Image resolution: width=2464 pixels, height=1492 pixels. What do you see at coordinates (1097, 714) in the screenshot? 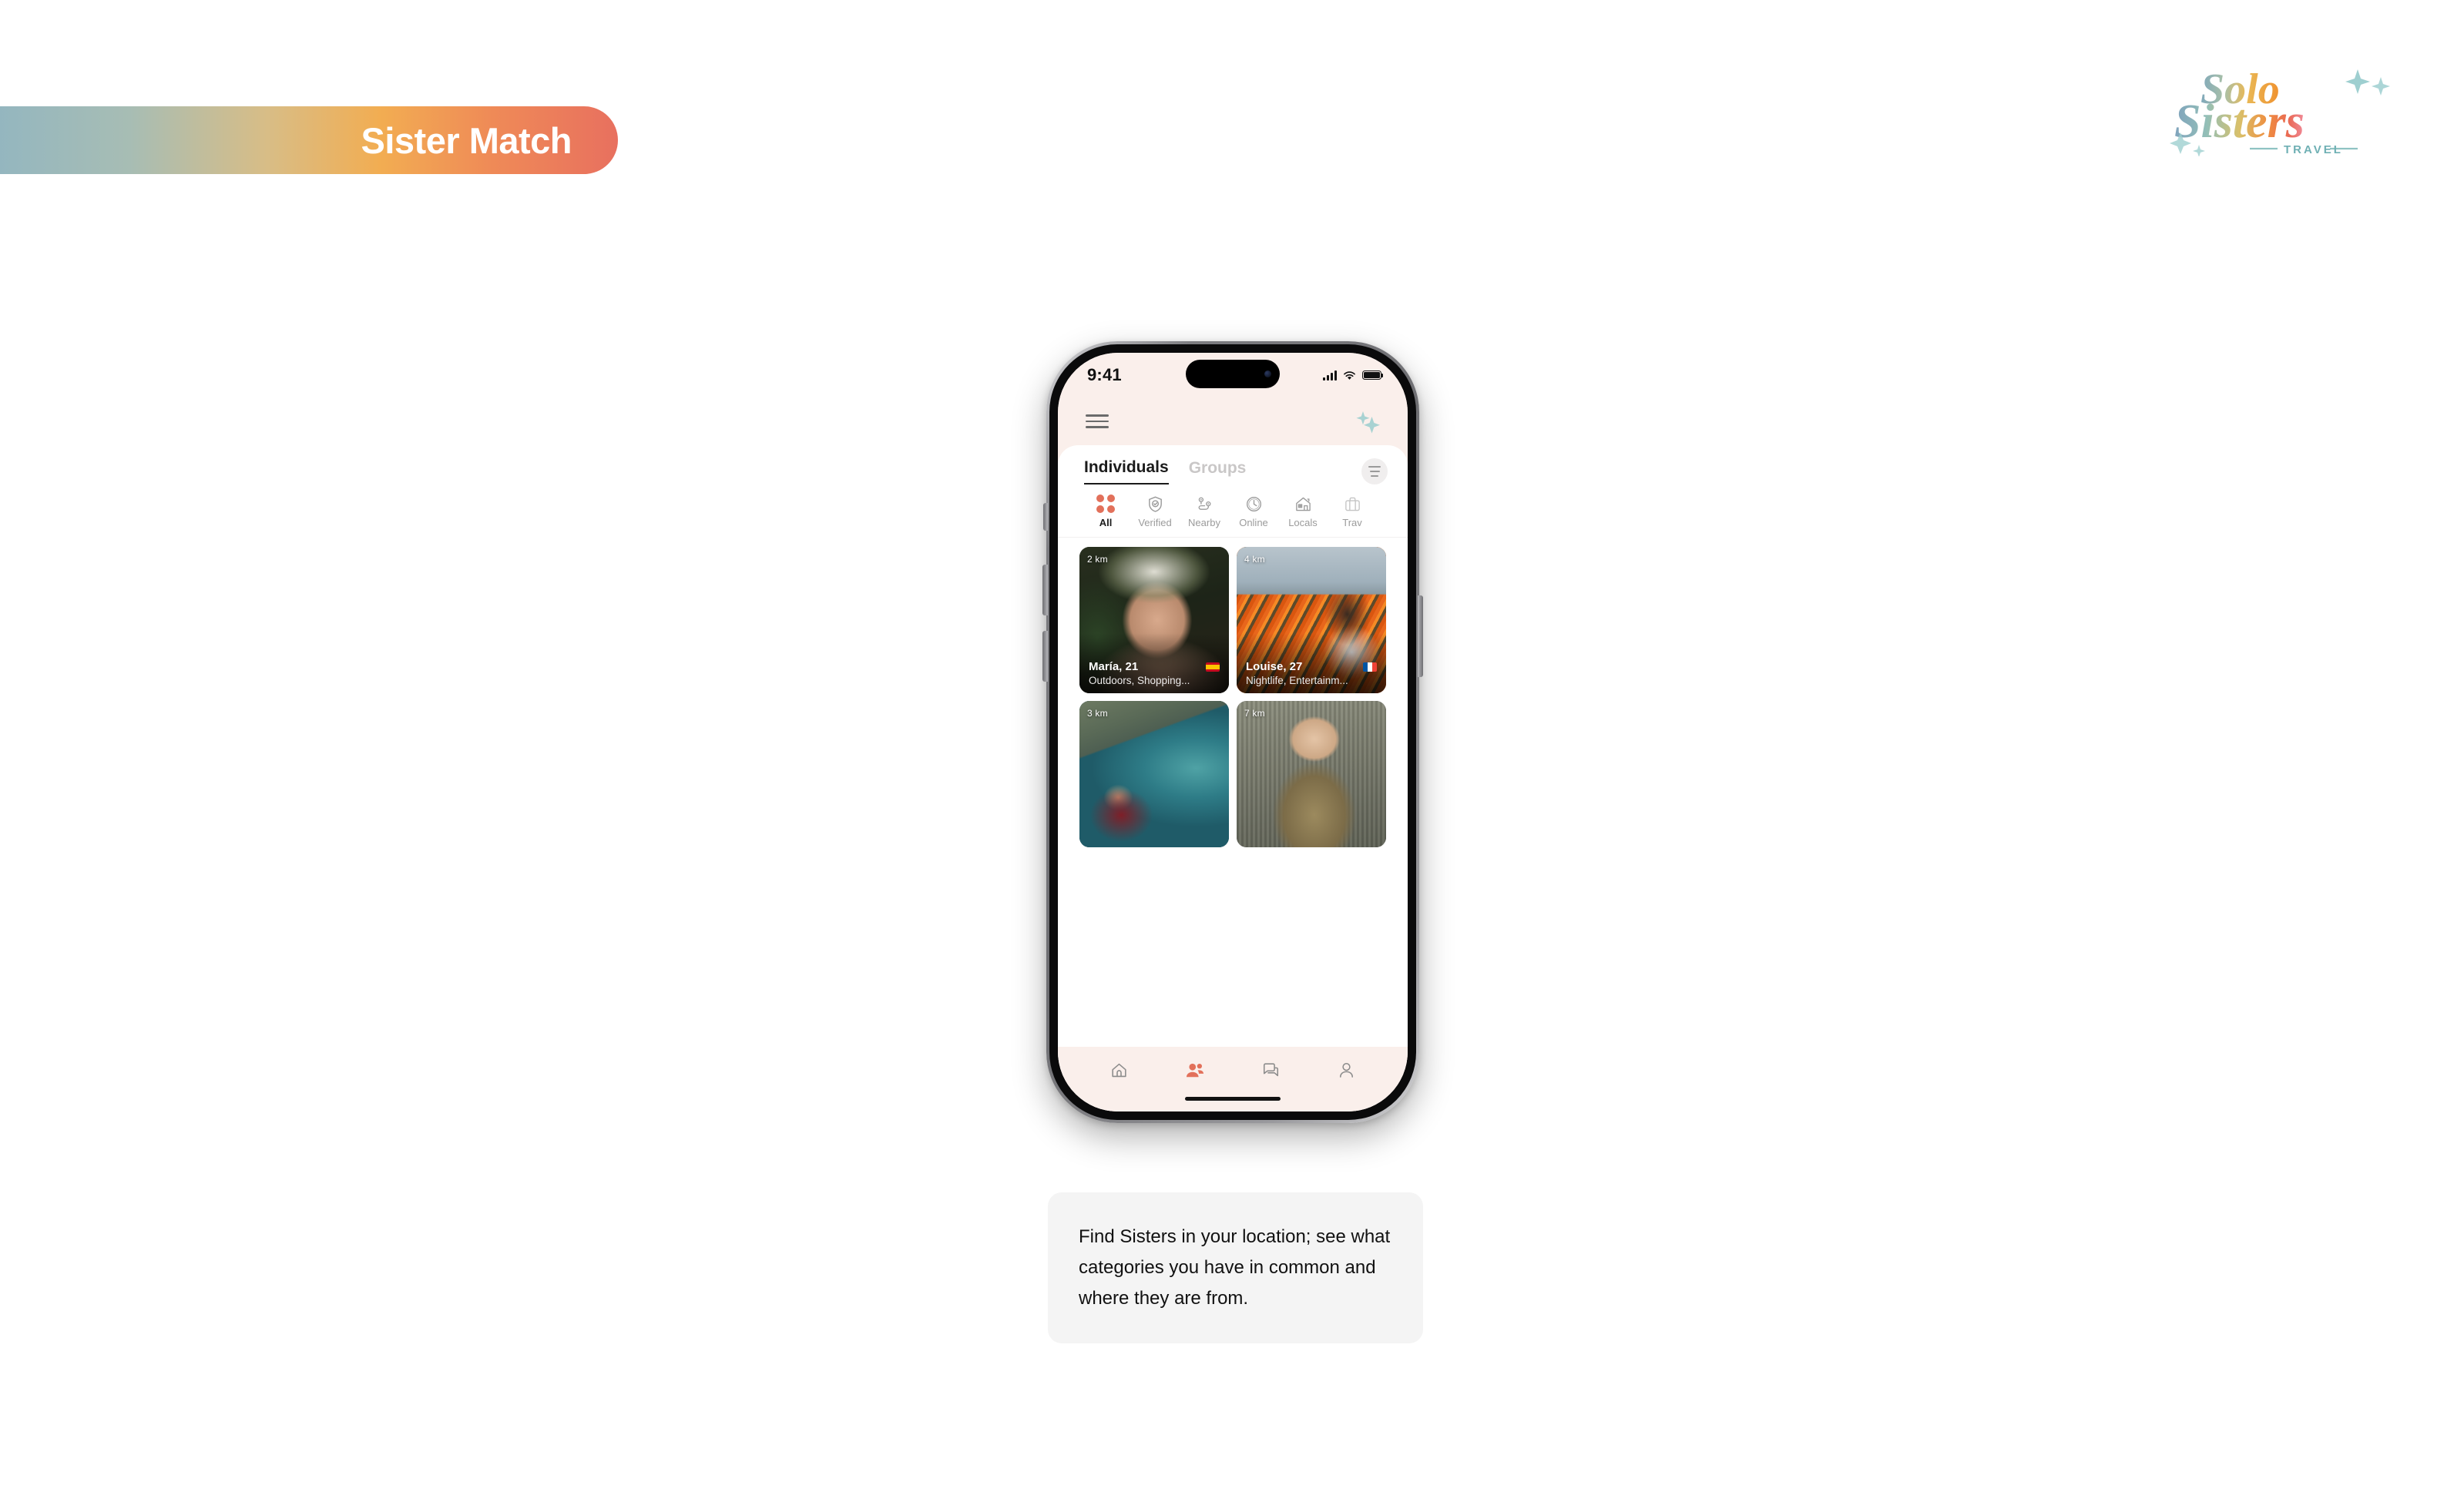
I see `distance-badge: 3 km` at bounding box center [1097, 714].